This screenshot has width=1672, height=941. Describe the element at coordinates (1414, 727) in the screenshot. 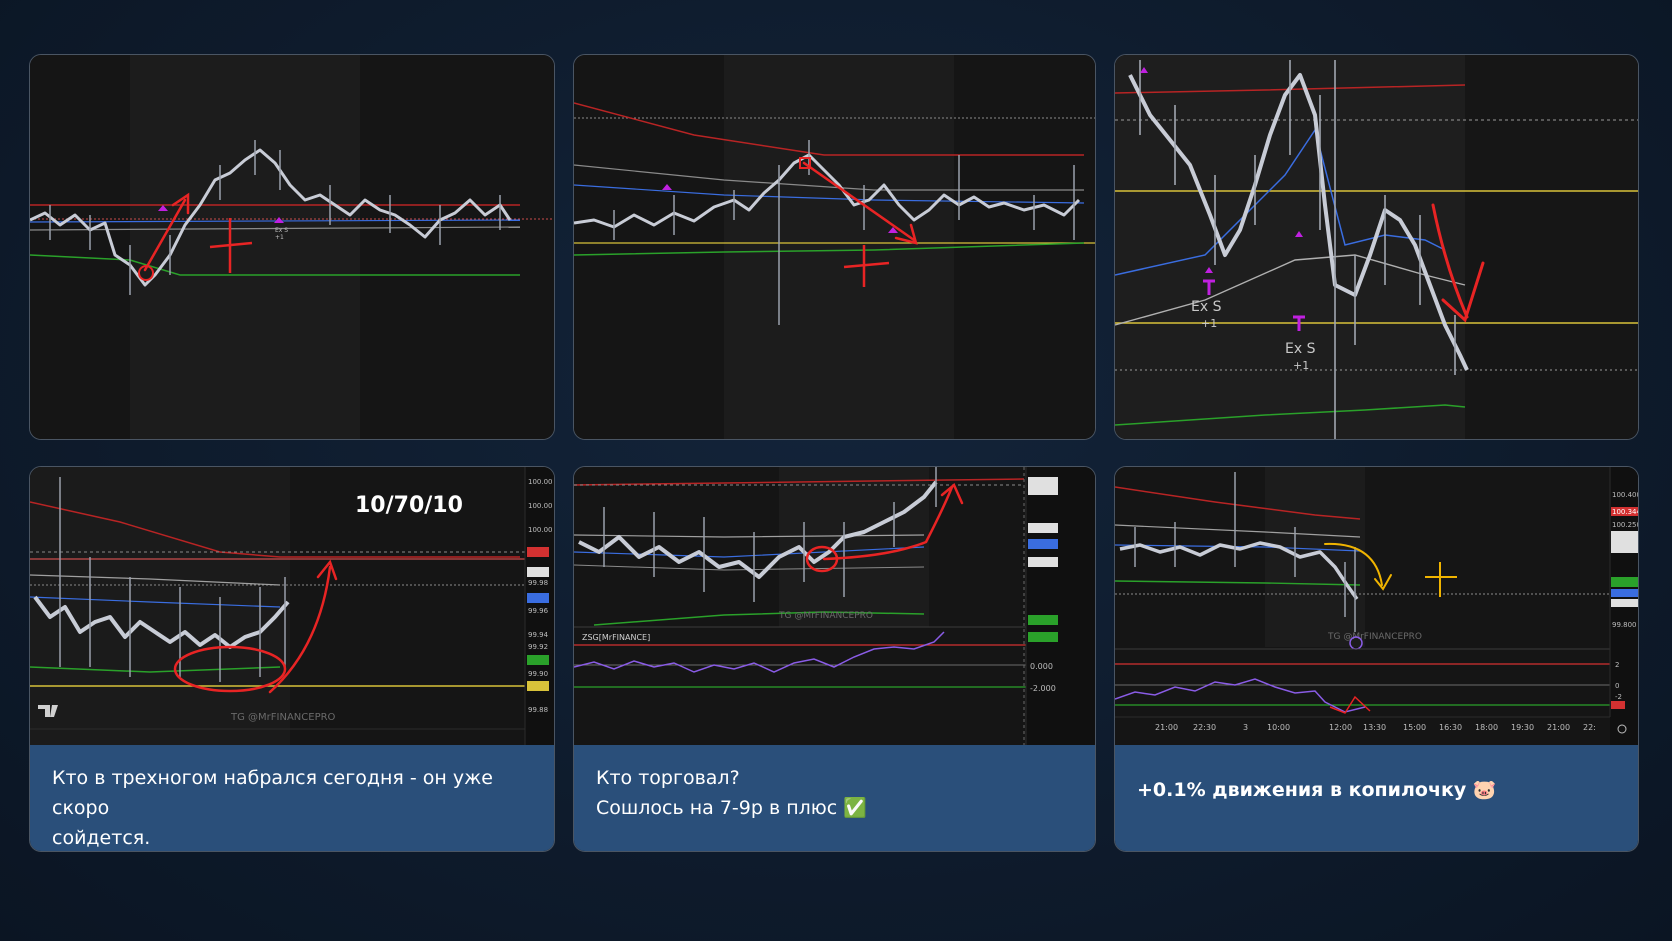

I see `time-label: 15:00` at that location.